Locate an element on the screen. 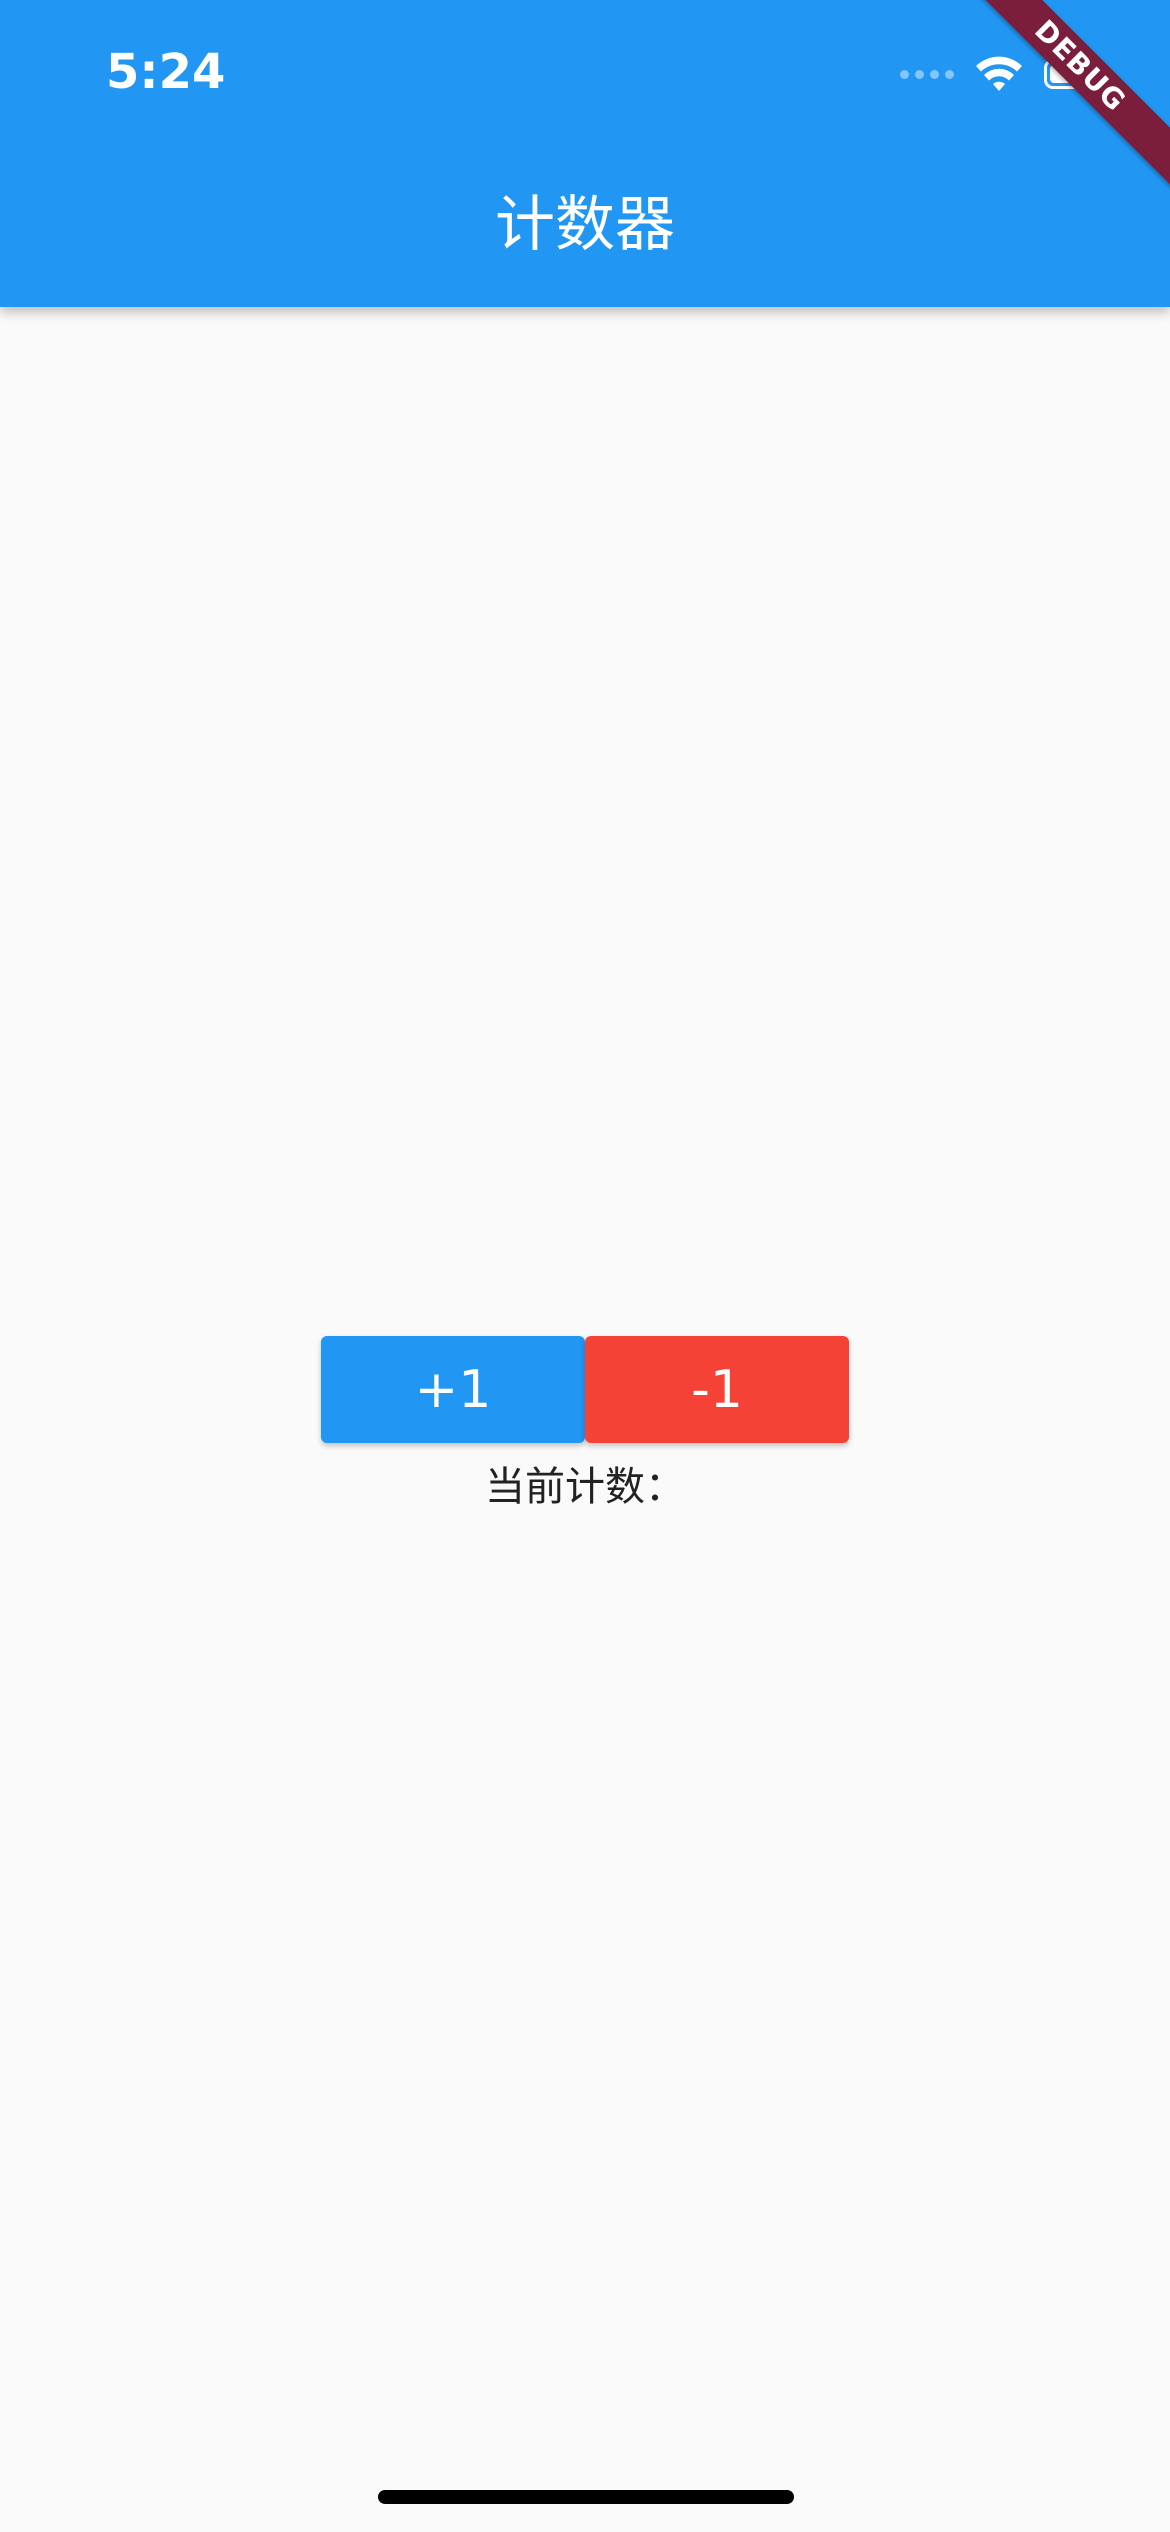 Image resolution: width=1170 pixels, height=2532 pixels. count-label: 当前计数： is located at coordinates (585, 1487).